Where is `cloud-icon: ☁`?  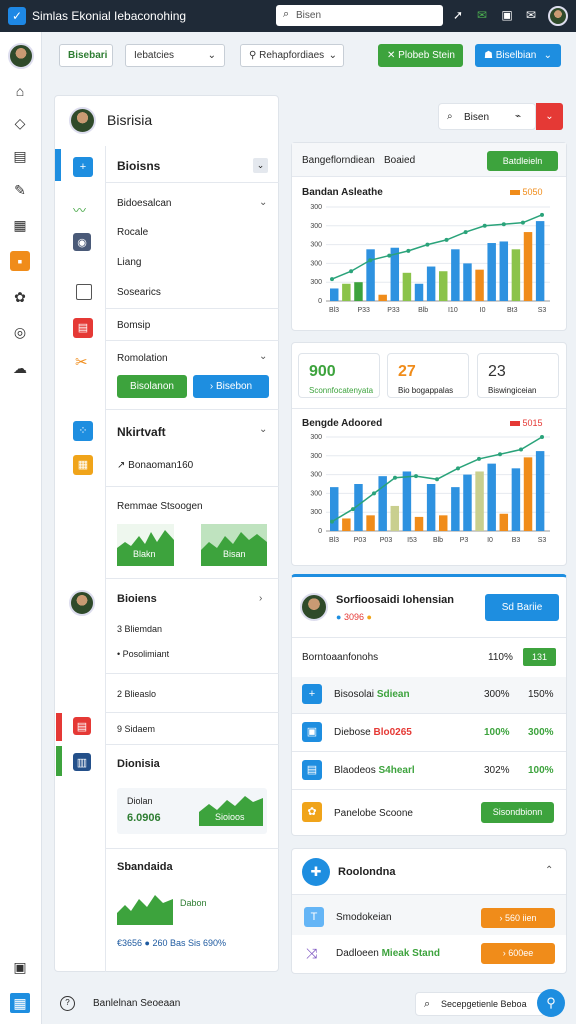
cloud-icon: ☁ is located at coordinates (20, 368).